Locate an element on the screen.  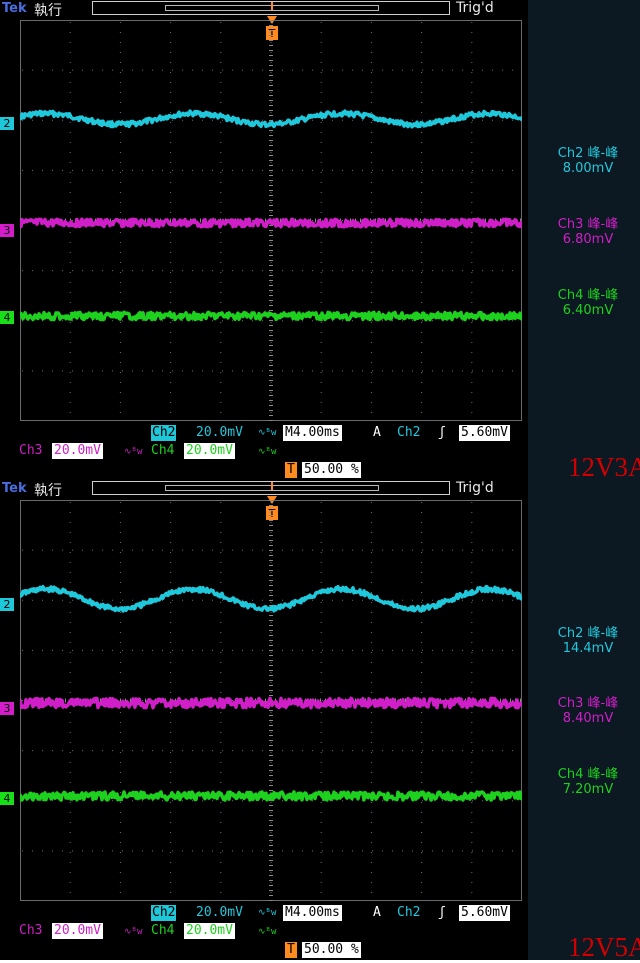
ch2-measurement: Ch2 峰-峰 14.4mV is located at coordinates (588, 639).